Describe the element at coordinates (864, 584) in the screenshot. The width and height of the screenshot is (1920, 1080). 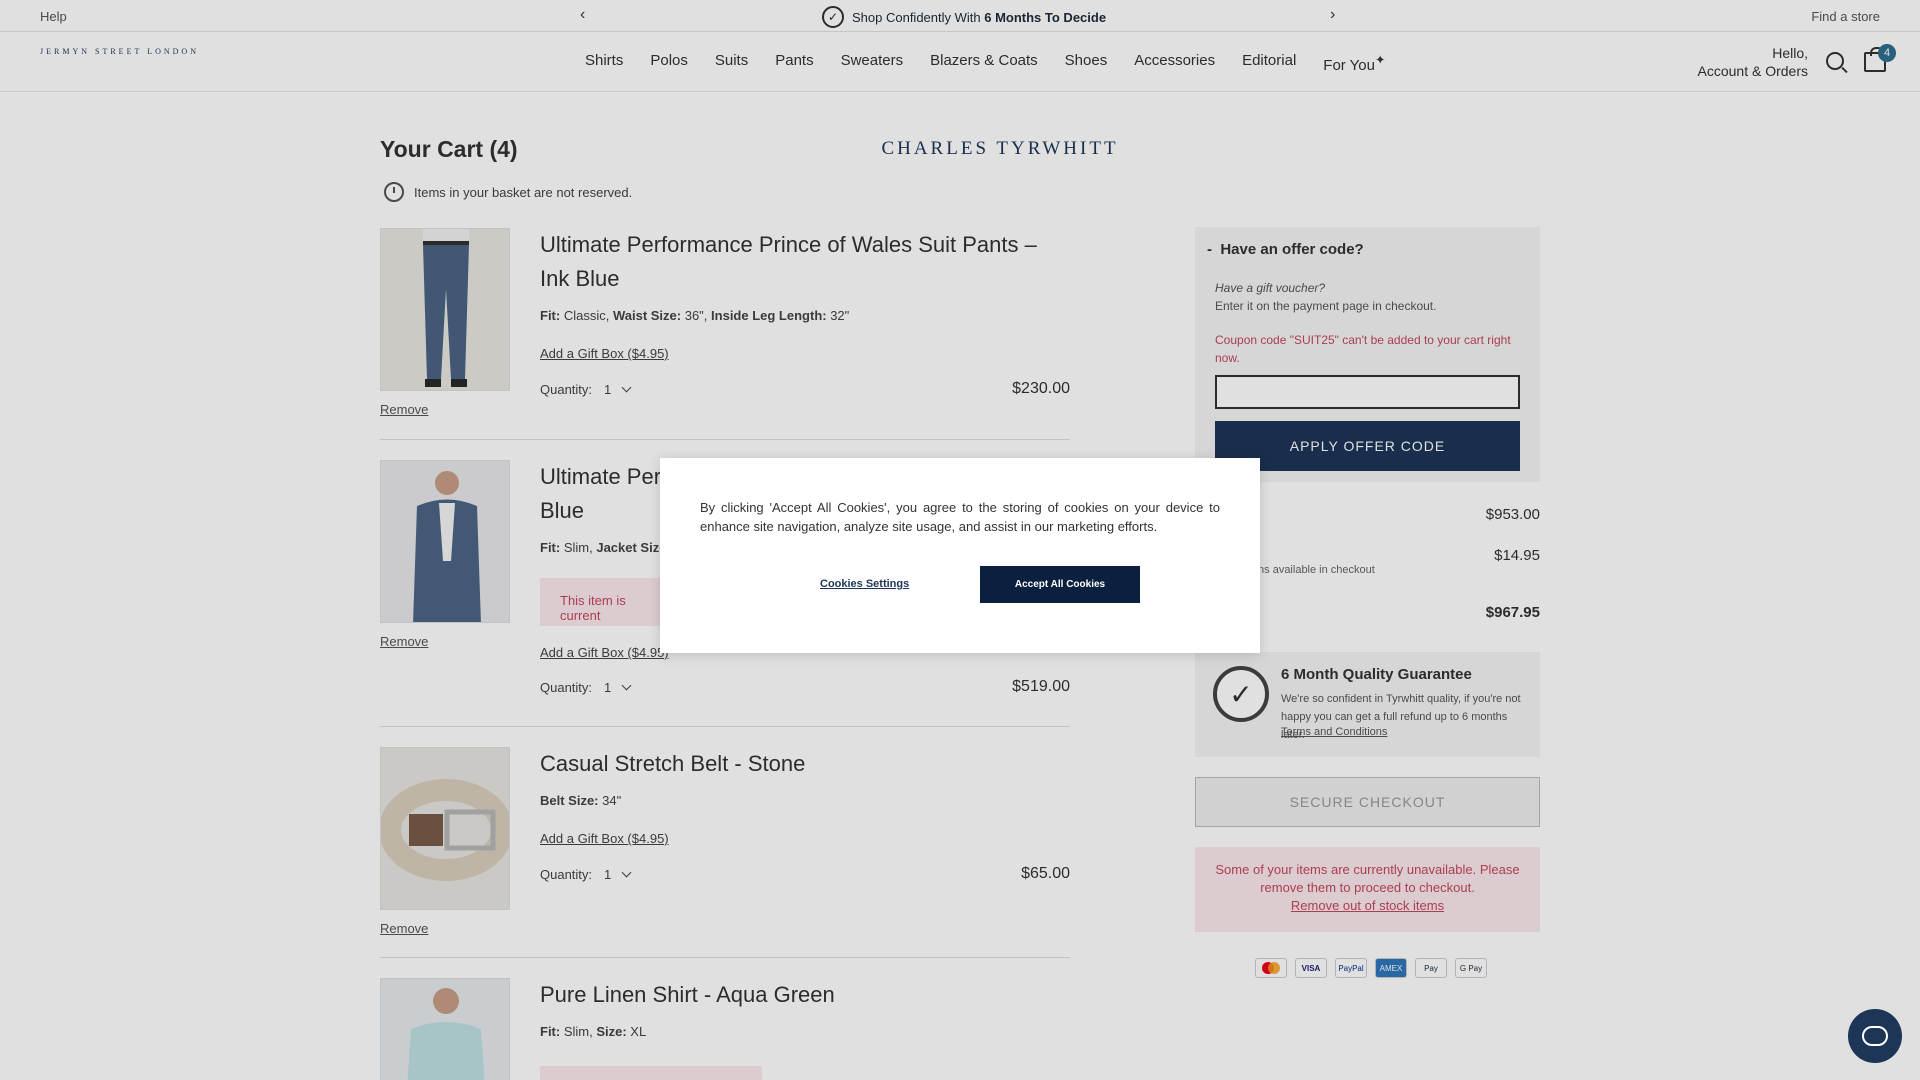
I see `cookies-settings-button: Cookies Settings` at that location.